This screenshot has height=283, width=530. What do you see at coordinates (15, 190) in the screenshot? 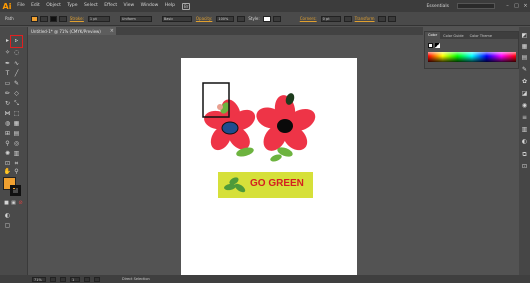
I see `stroke-color-box` at bounding box center [15, 190].